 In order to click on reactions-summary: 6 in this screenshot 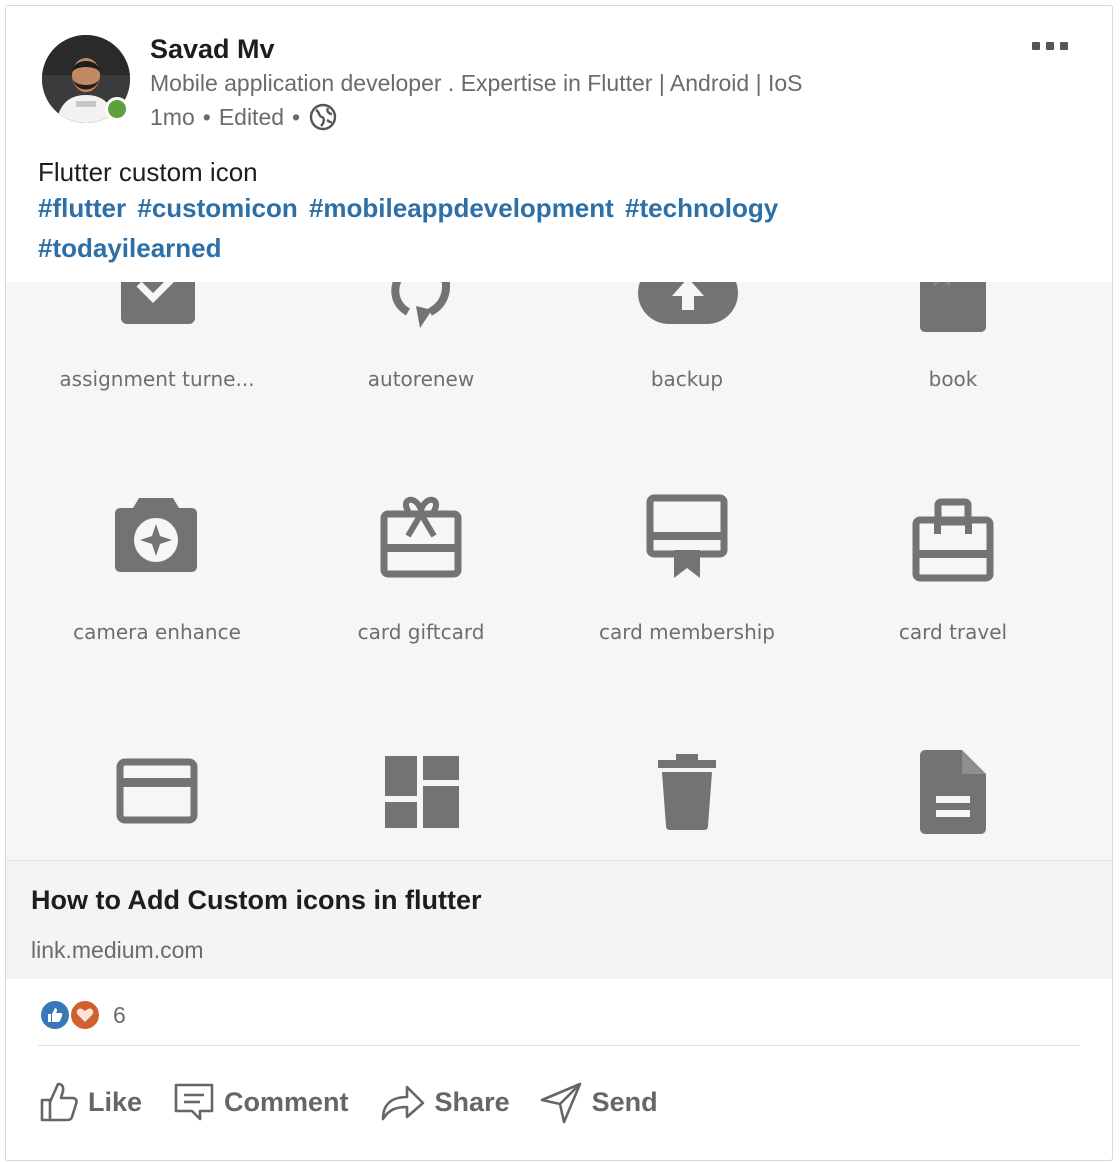, I will do `click(82, 1015)`.